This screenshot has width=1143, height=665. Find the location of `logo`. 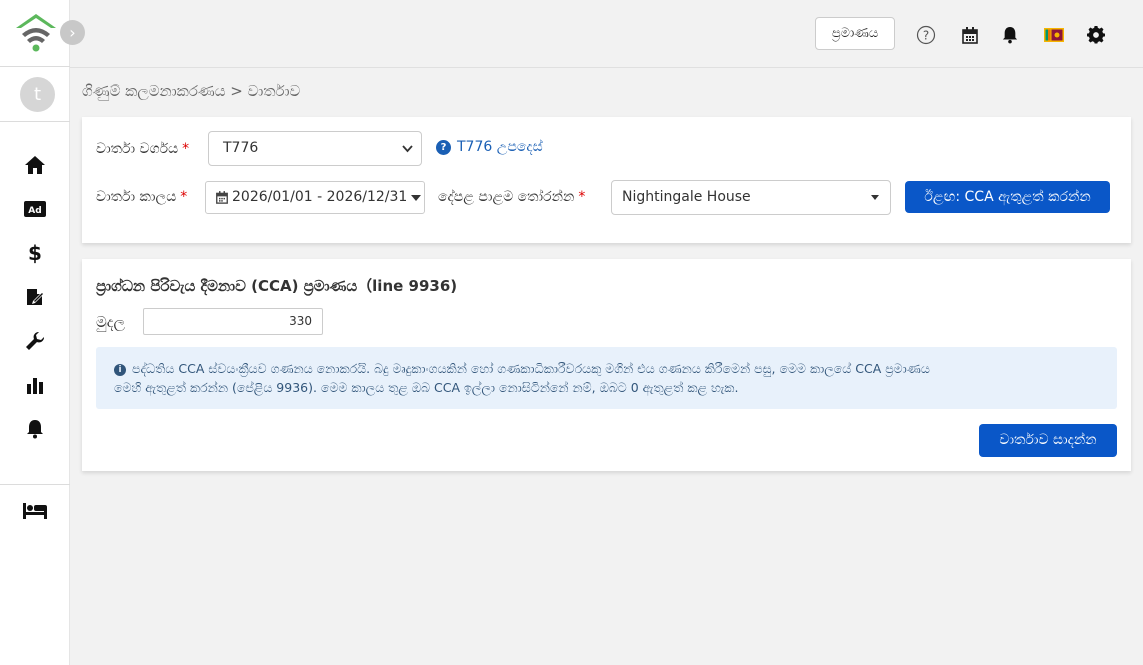

logo is located at coordinates (36, 33).